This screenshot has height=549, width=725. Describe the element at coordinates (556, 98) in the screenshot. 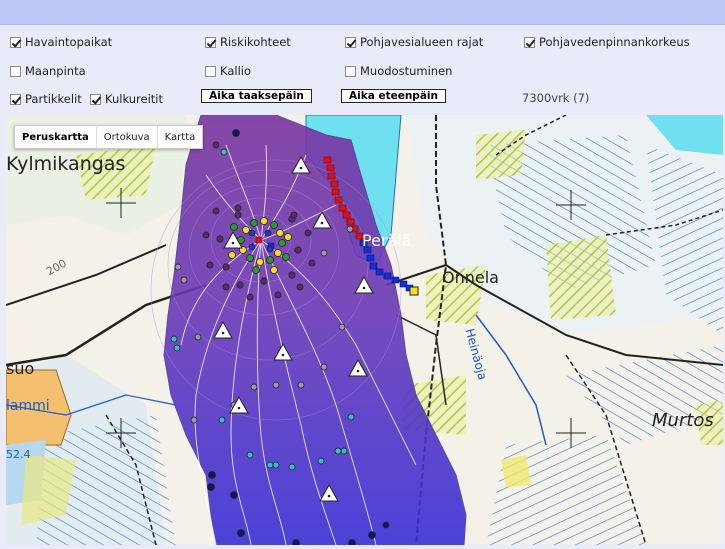

I see `time-status: 7300vrk (7)` at that location.